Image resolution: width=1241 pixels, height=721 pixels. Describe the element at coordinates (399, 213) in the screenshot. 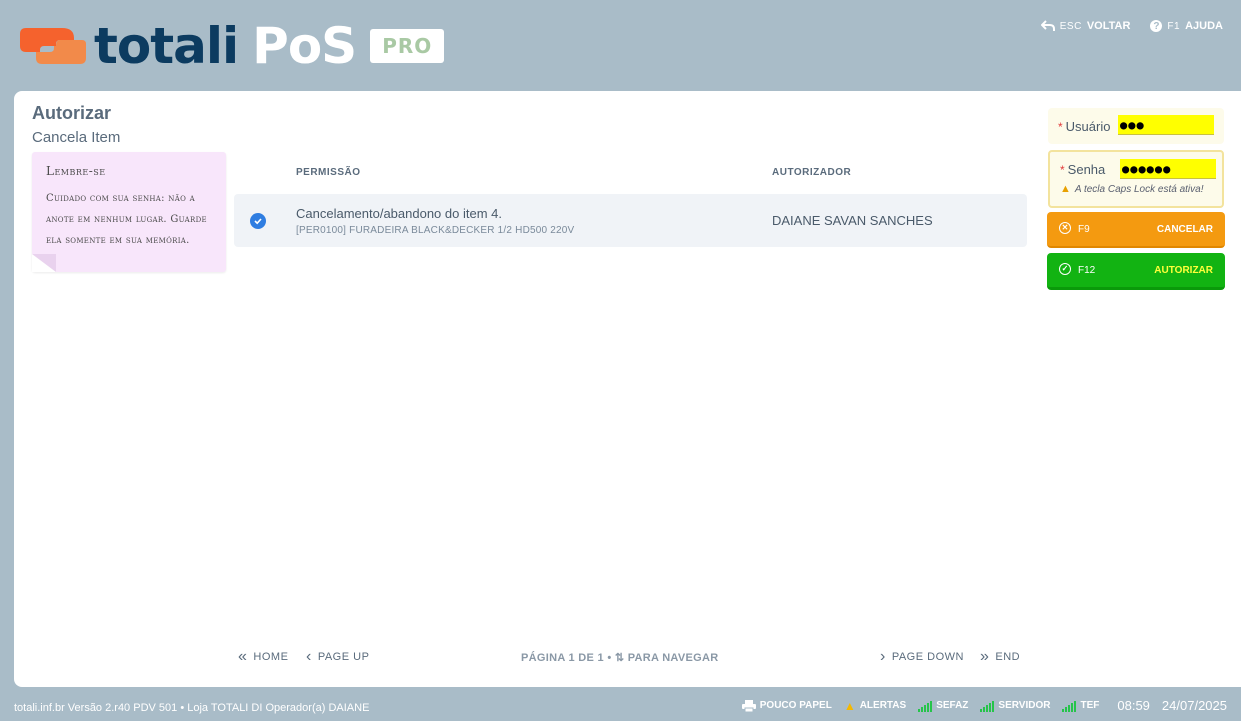

I see `permission-title: Cancelamento/abandono do item 4.` at that location.